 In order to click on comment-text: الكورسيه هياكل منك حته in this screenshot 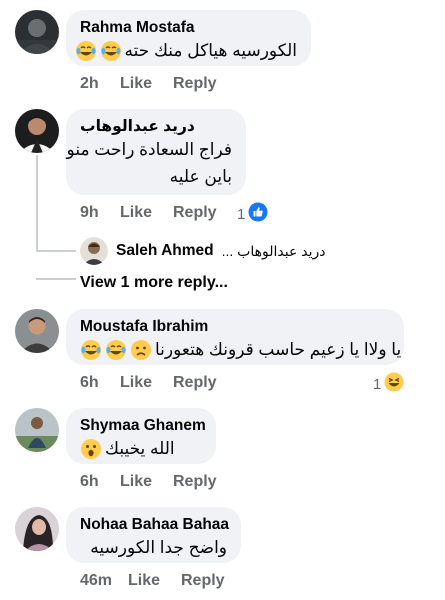, I will do `click(211, 50)`.